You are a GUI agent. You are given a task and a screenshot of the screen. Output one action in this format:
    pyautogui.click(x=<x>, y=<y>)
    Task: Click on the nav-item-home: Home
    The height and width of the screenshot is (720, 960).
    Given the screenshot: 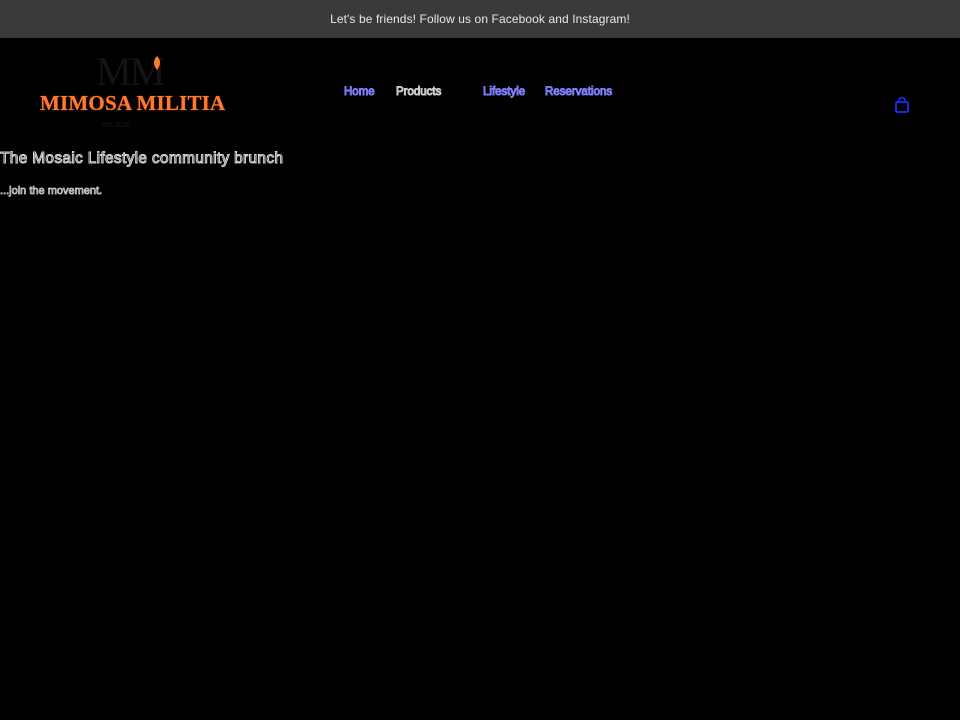 What is the action you would take?
    pyautogui.click(x=360, y=92)
    